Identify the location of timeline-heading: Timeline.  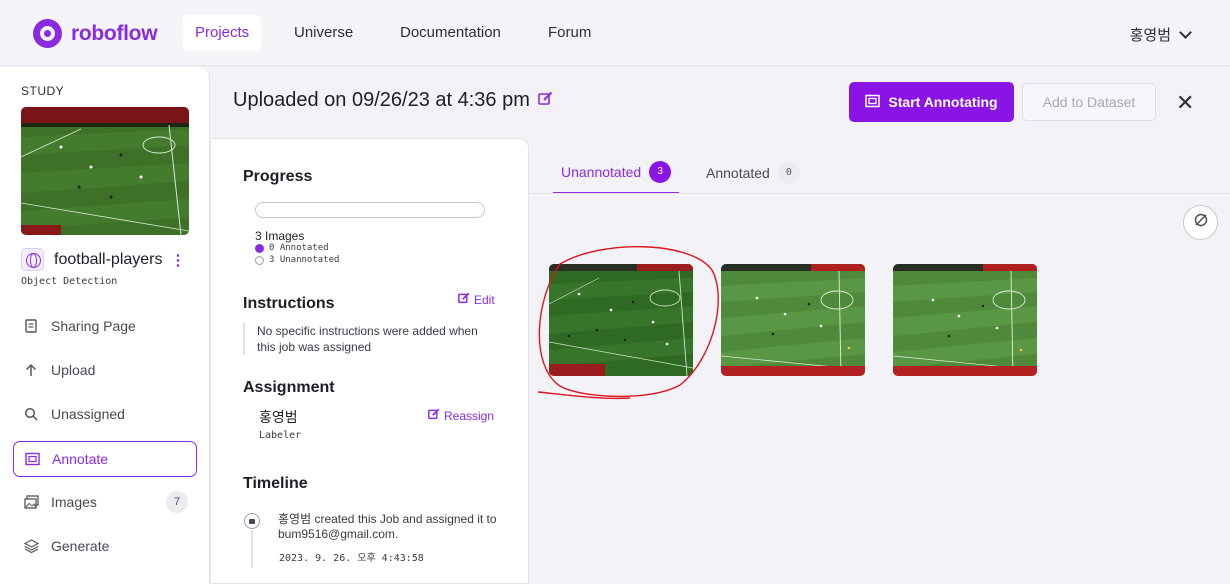
(275, 483).